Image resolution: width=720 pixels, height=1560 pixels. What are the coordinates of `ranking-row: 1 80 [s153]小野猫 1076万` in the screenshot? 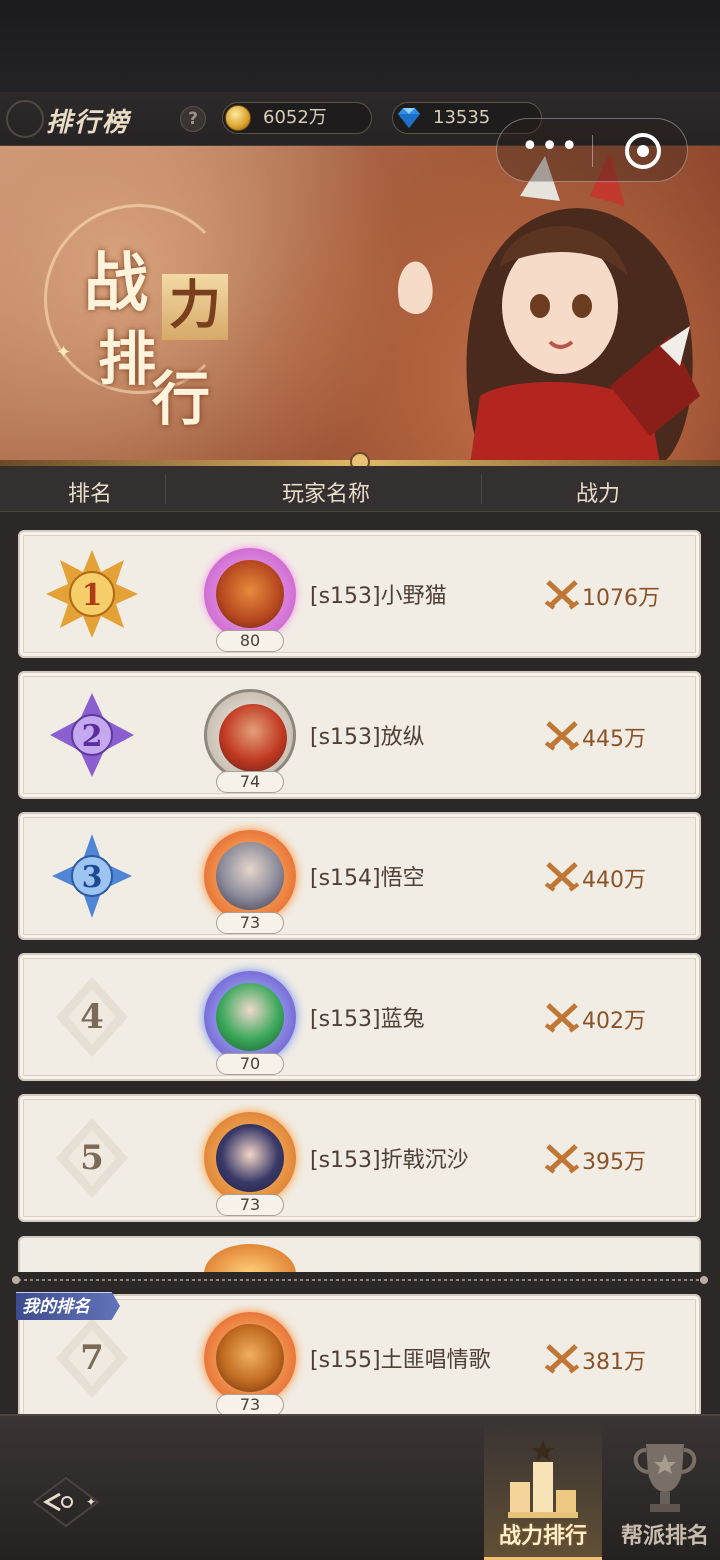 It's located at (359, 594).